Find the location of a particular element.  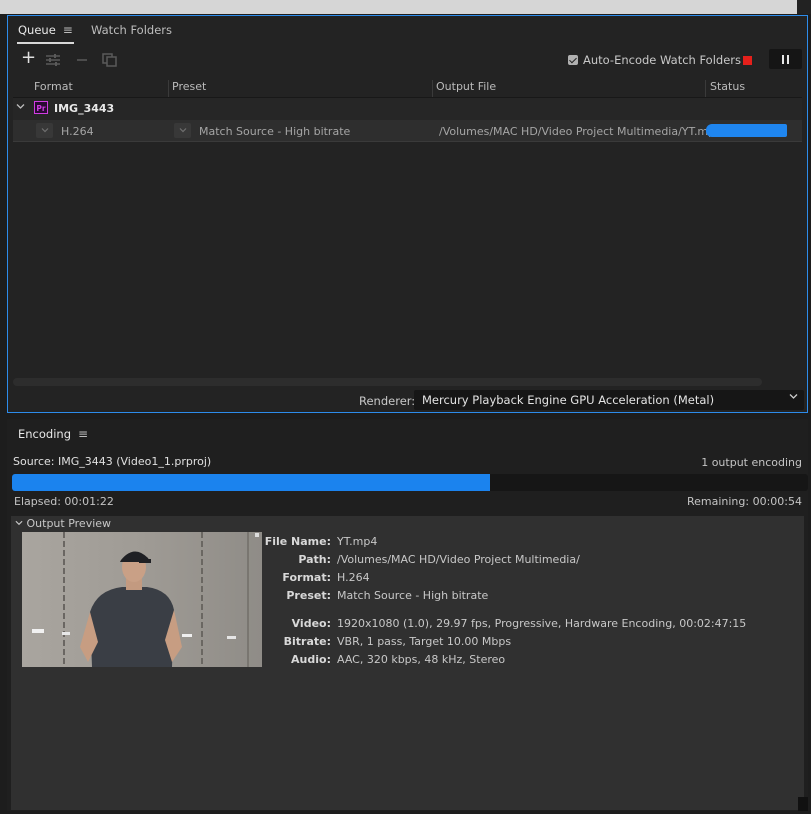

file-name-label: File Name: is located at coordinates (297, 541).